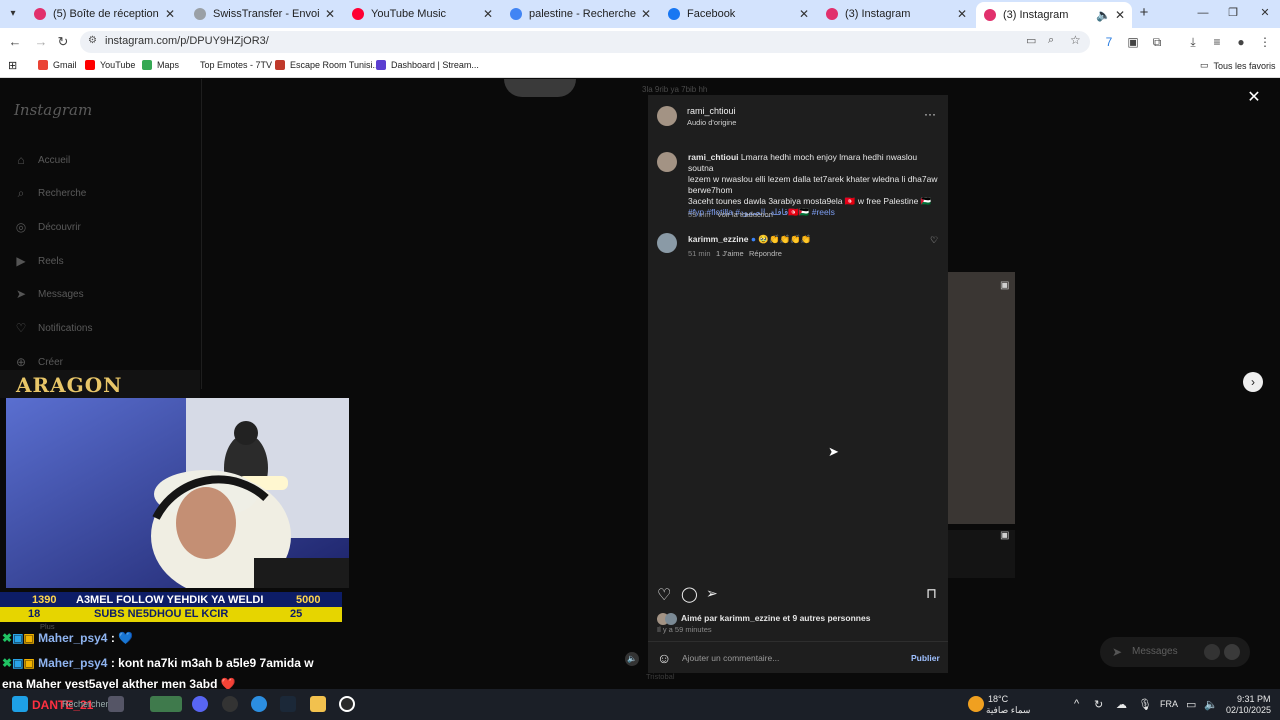  I want to click on nav-create: ⊕ Créer, so click(38, 362).